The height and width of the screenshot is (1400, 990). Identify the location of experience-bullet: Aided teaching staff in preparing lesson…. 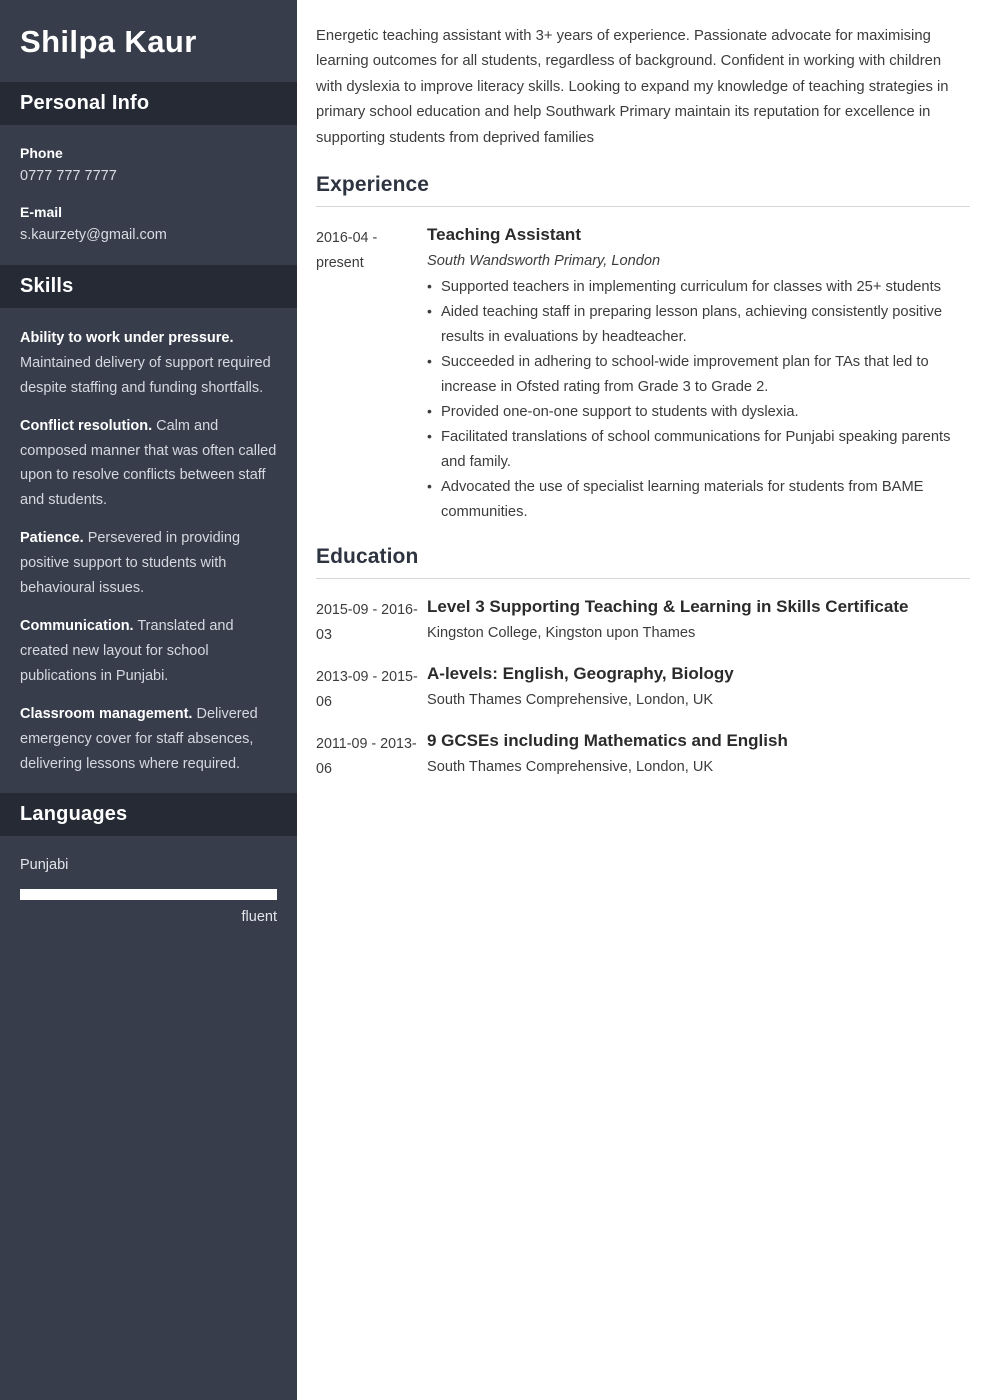
(698, 325).